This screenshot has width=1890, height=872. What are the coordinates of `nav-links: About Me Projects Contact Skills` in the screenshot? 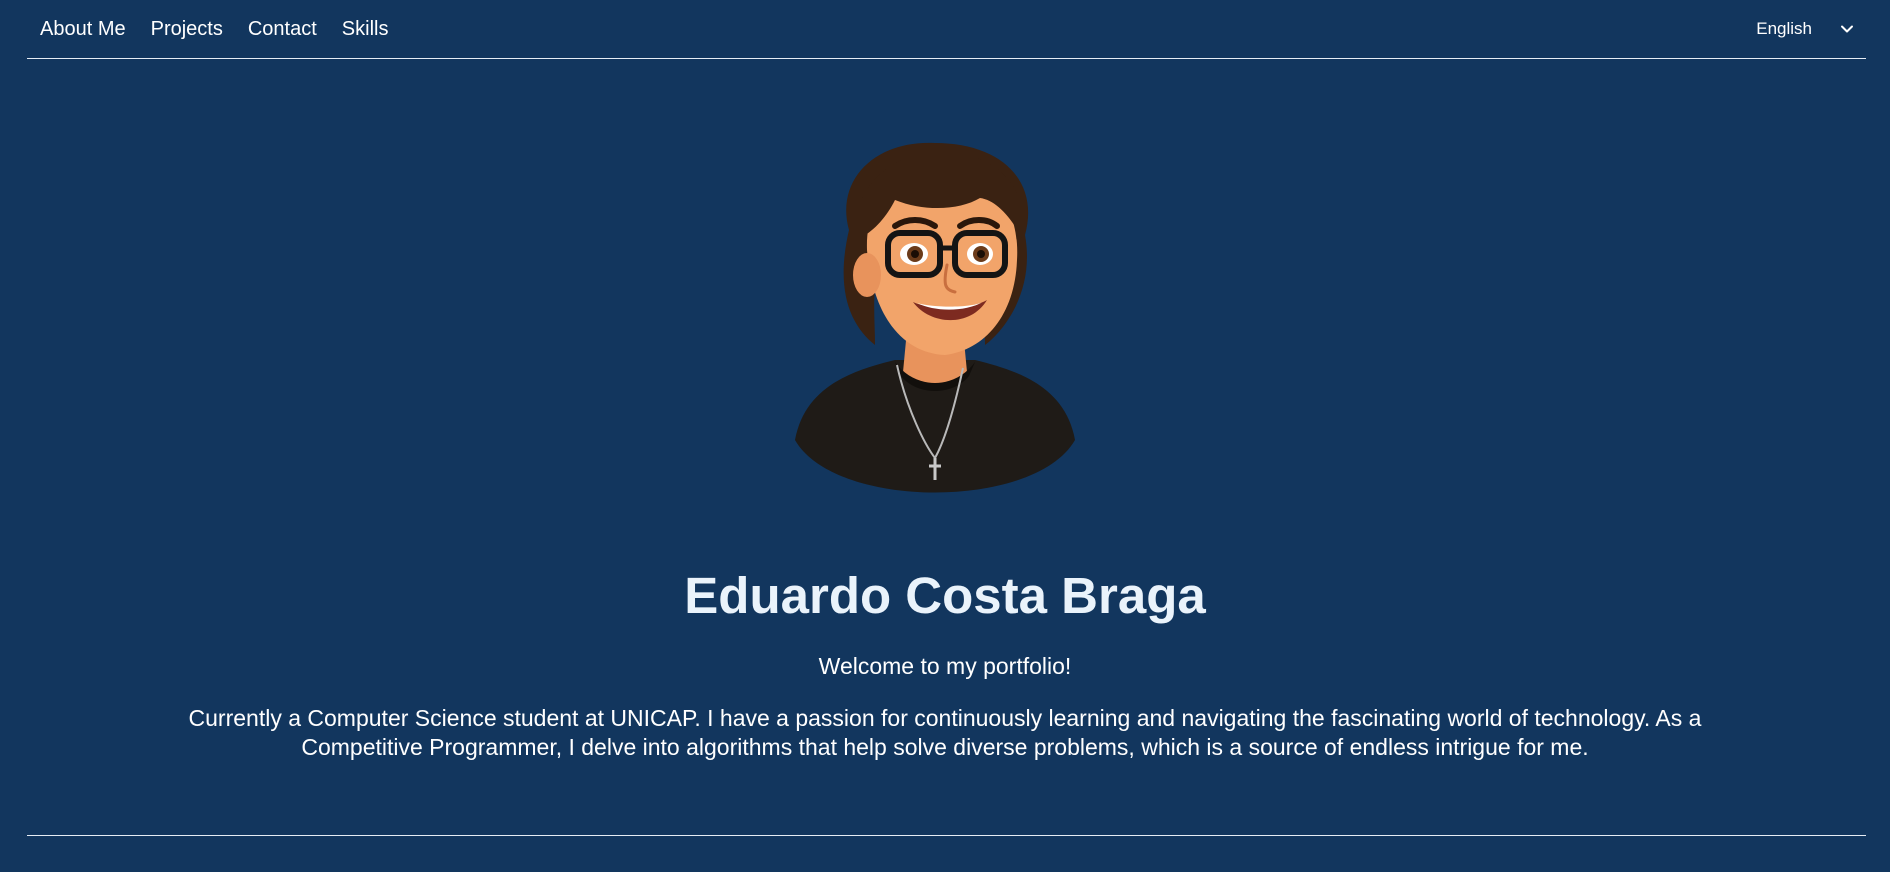 It's located at (214, 29).